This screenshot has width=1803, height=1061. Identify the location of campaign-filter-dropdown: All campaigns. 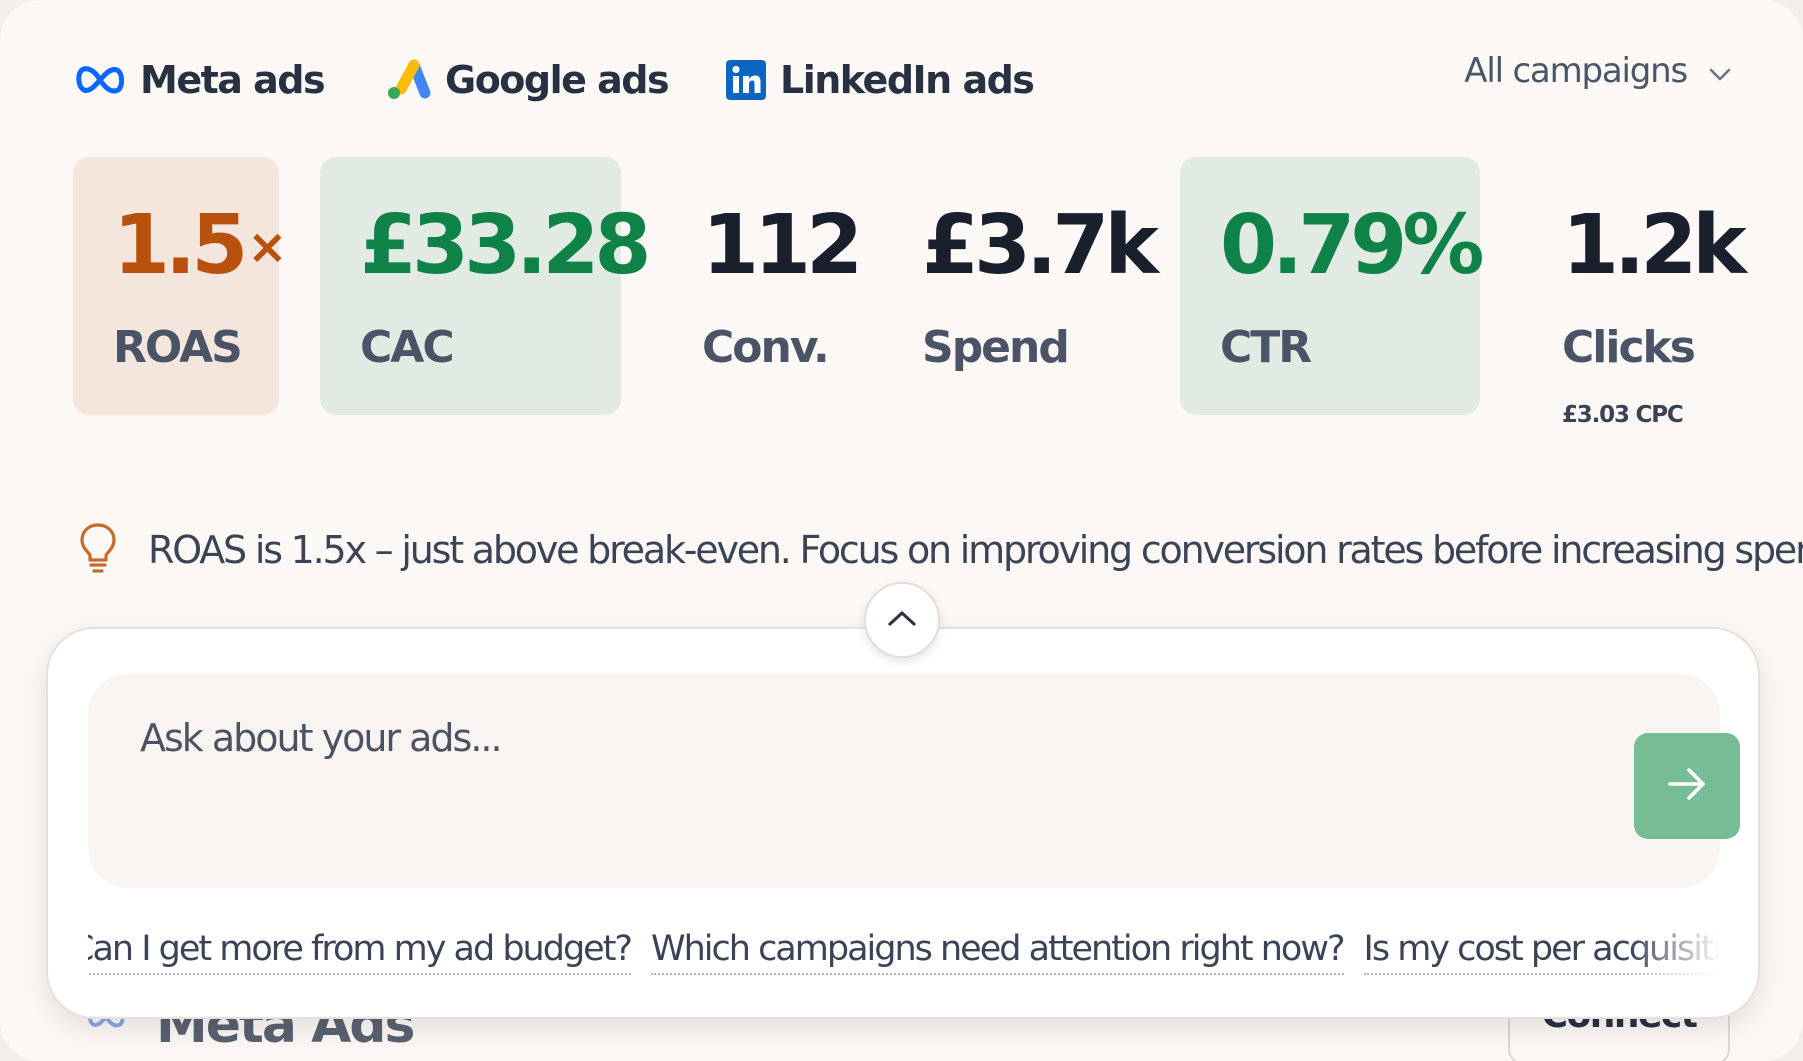
(1597, 71).